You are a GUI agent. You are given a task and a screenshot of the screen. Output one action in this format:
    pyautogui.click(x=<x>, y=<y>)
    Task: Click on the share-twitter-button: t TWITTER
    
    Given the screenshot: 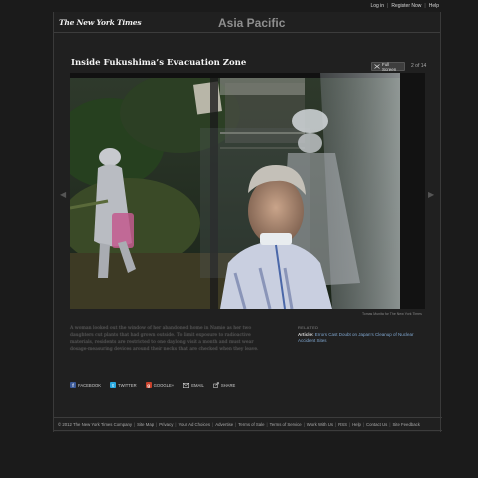 What is the action you would take?
    pyautogui.click(x=123, y=385)
    